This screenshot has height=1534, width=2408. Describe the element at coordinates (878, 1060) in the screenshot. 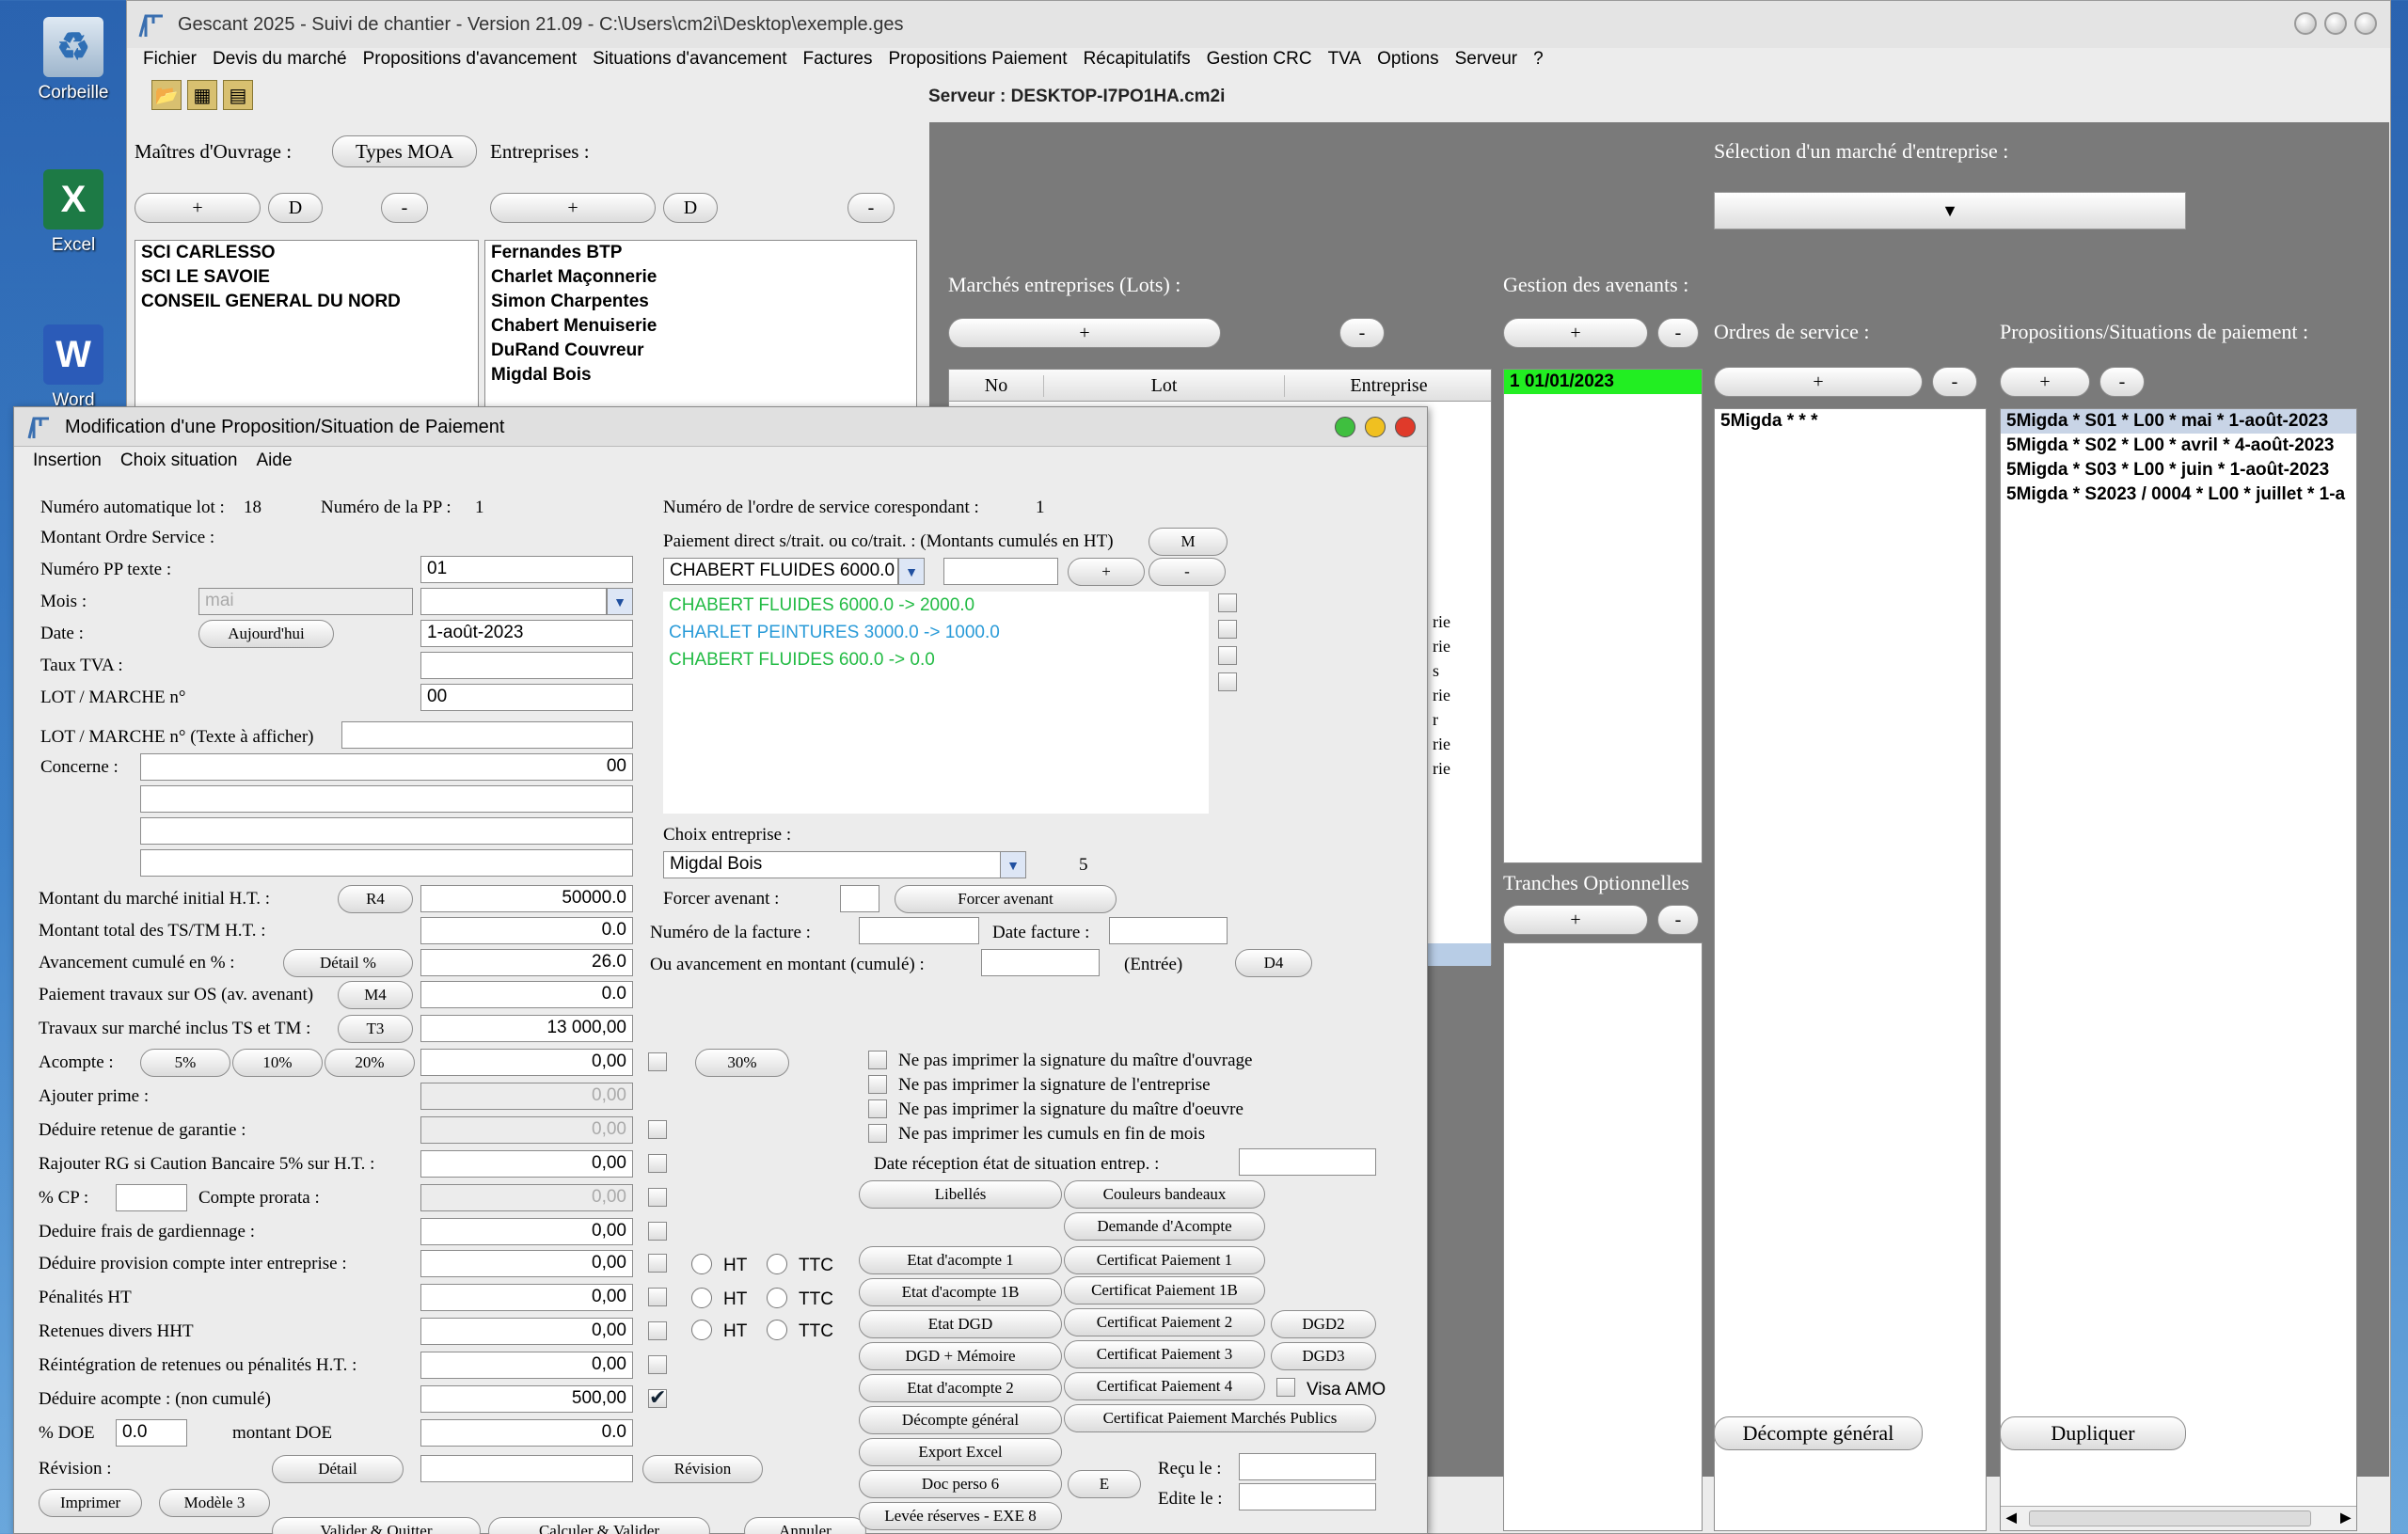

I see `no-sig-moa-checkbox` at that location.